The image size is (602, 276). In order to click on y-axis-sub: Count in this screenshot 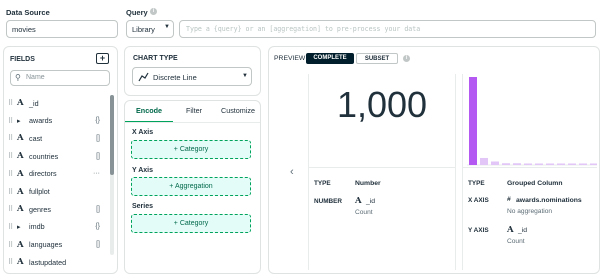, I will do `click(516, 241)`.